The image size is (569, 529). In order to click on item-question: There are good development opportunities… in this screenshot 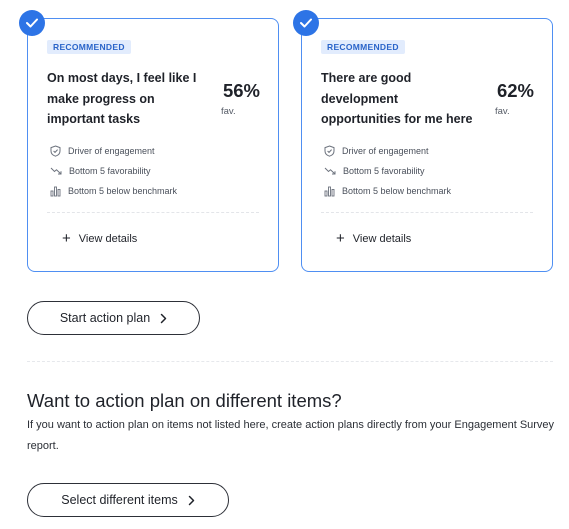, I will do `click(397, 98)`.